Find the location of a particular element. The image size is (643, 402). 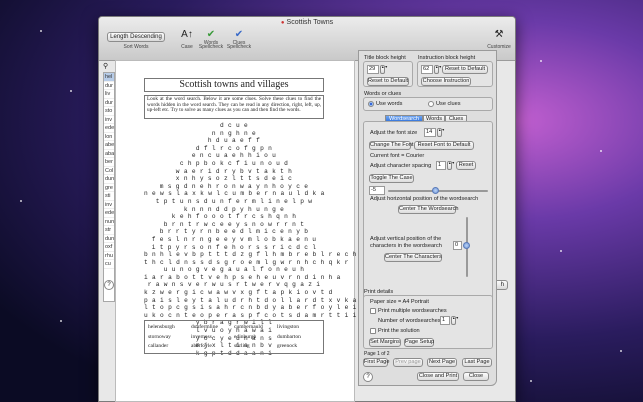

search-icon: ⚲ is located at coordinates (105, 66).